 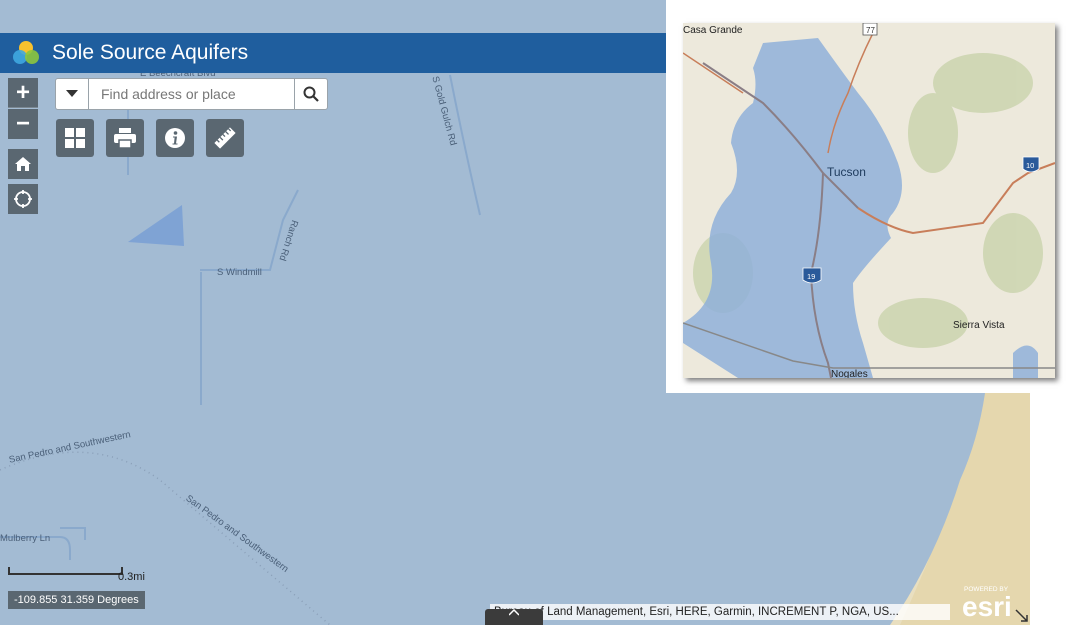 I want to click on measure-button, so click(x=225, y=138).